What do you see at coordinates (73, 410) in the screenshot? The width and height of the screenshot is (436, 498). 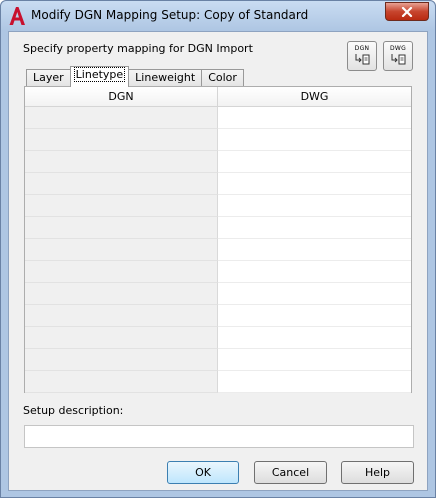 I see `setup-description-label: Setup description:` at bounding box center [73, 410].